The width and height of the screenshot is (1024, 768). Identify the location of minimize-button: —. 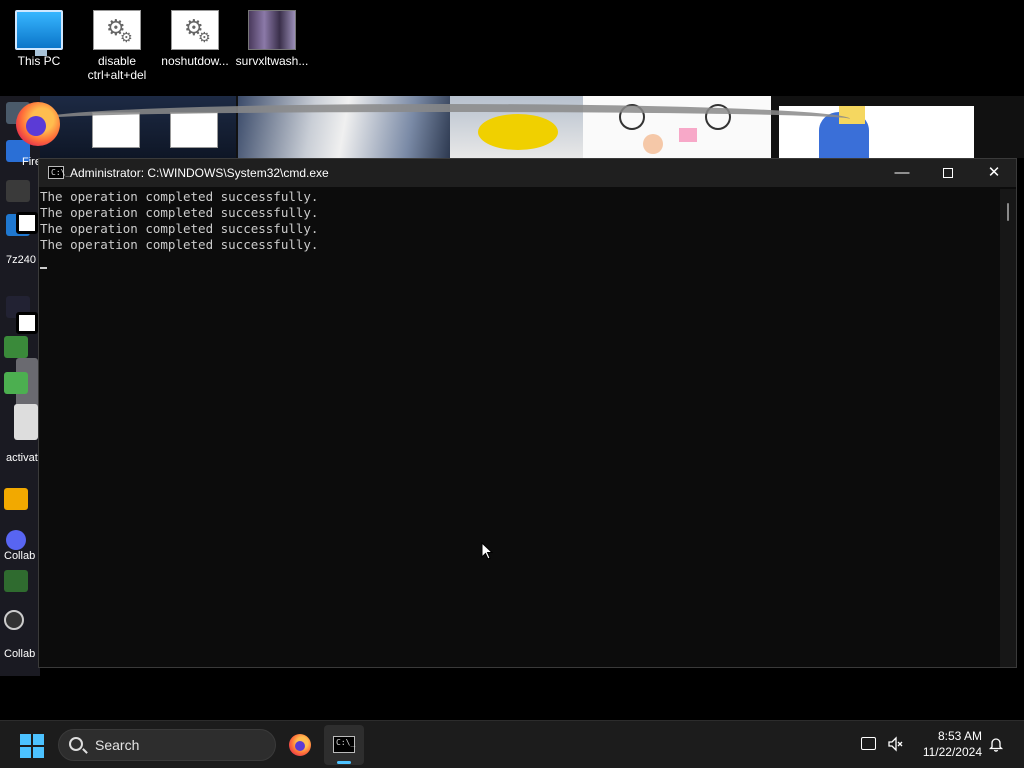
(902, 173).